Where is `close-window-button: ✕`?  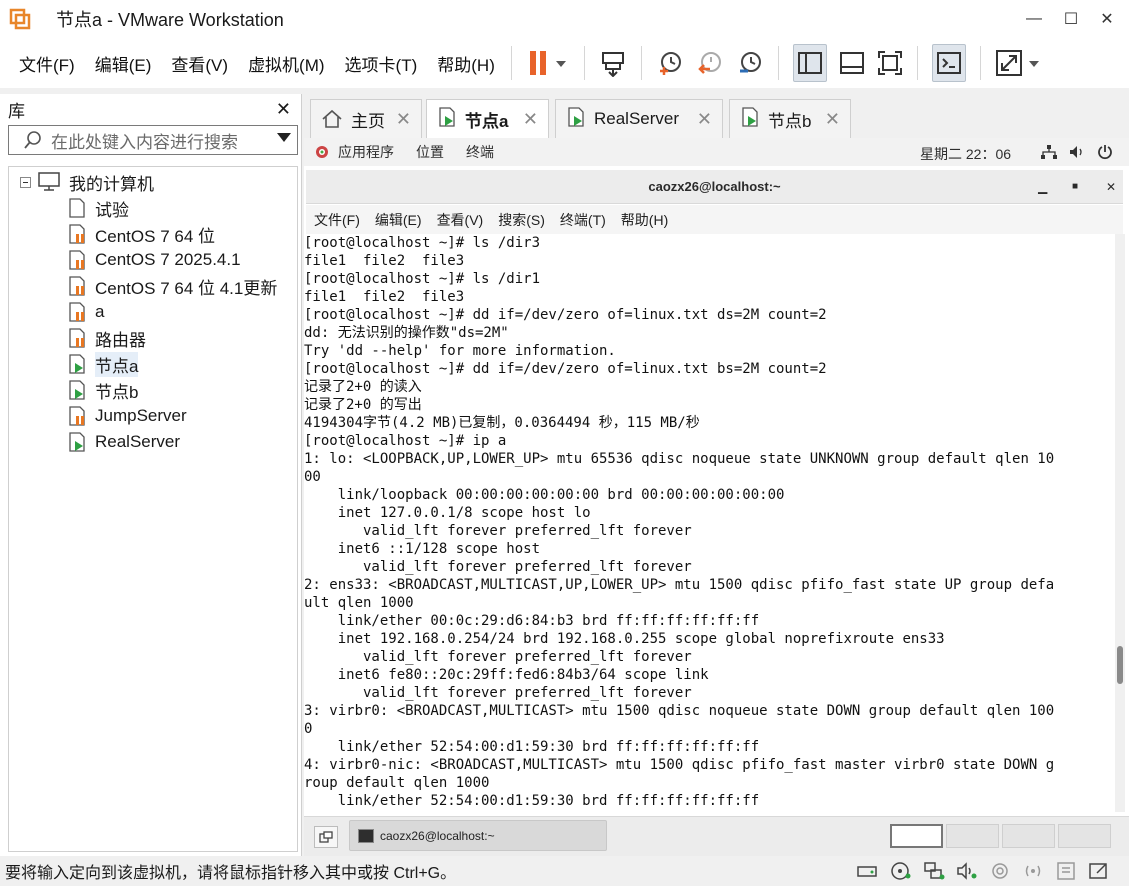 close-window-button: ✕ is located at coordinates (1107, 19).